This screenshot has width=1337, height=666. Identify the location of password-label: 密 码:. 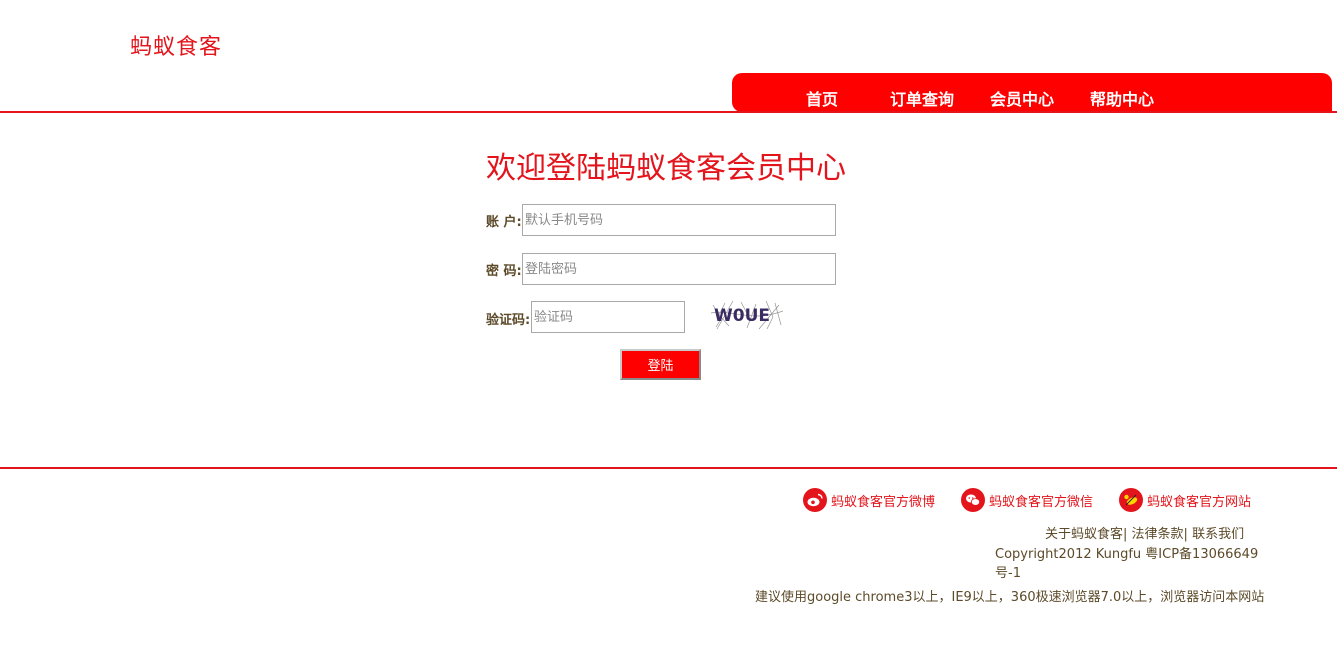
(504, 271).